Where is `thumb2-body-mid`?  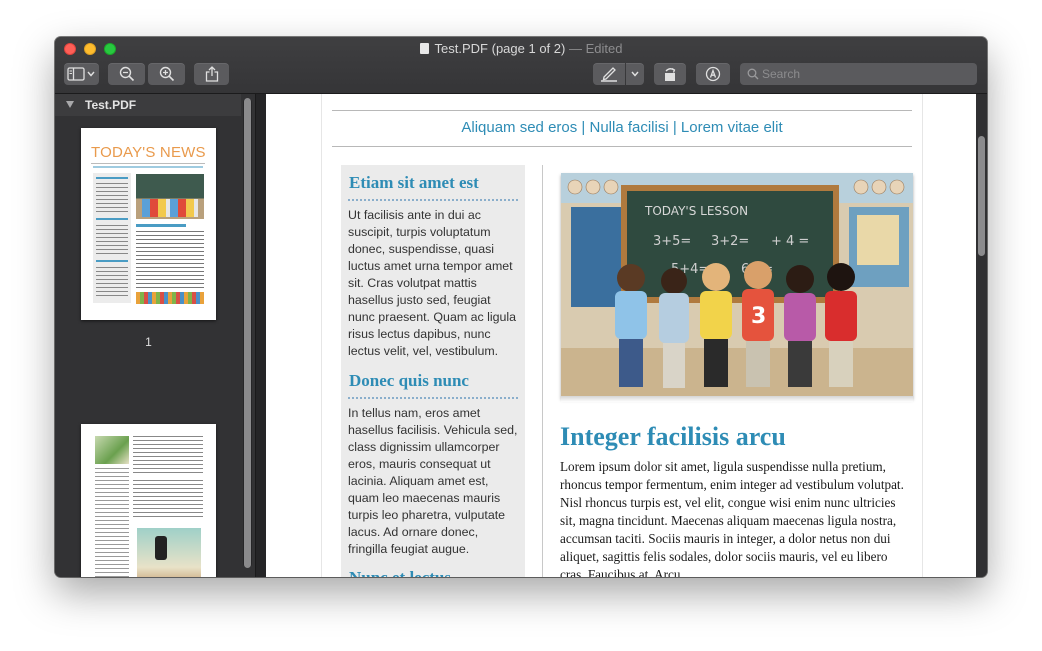
thumb2-body-mid is located at coordinates (168, 500).